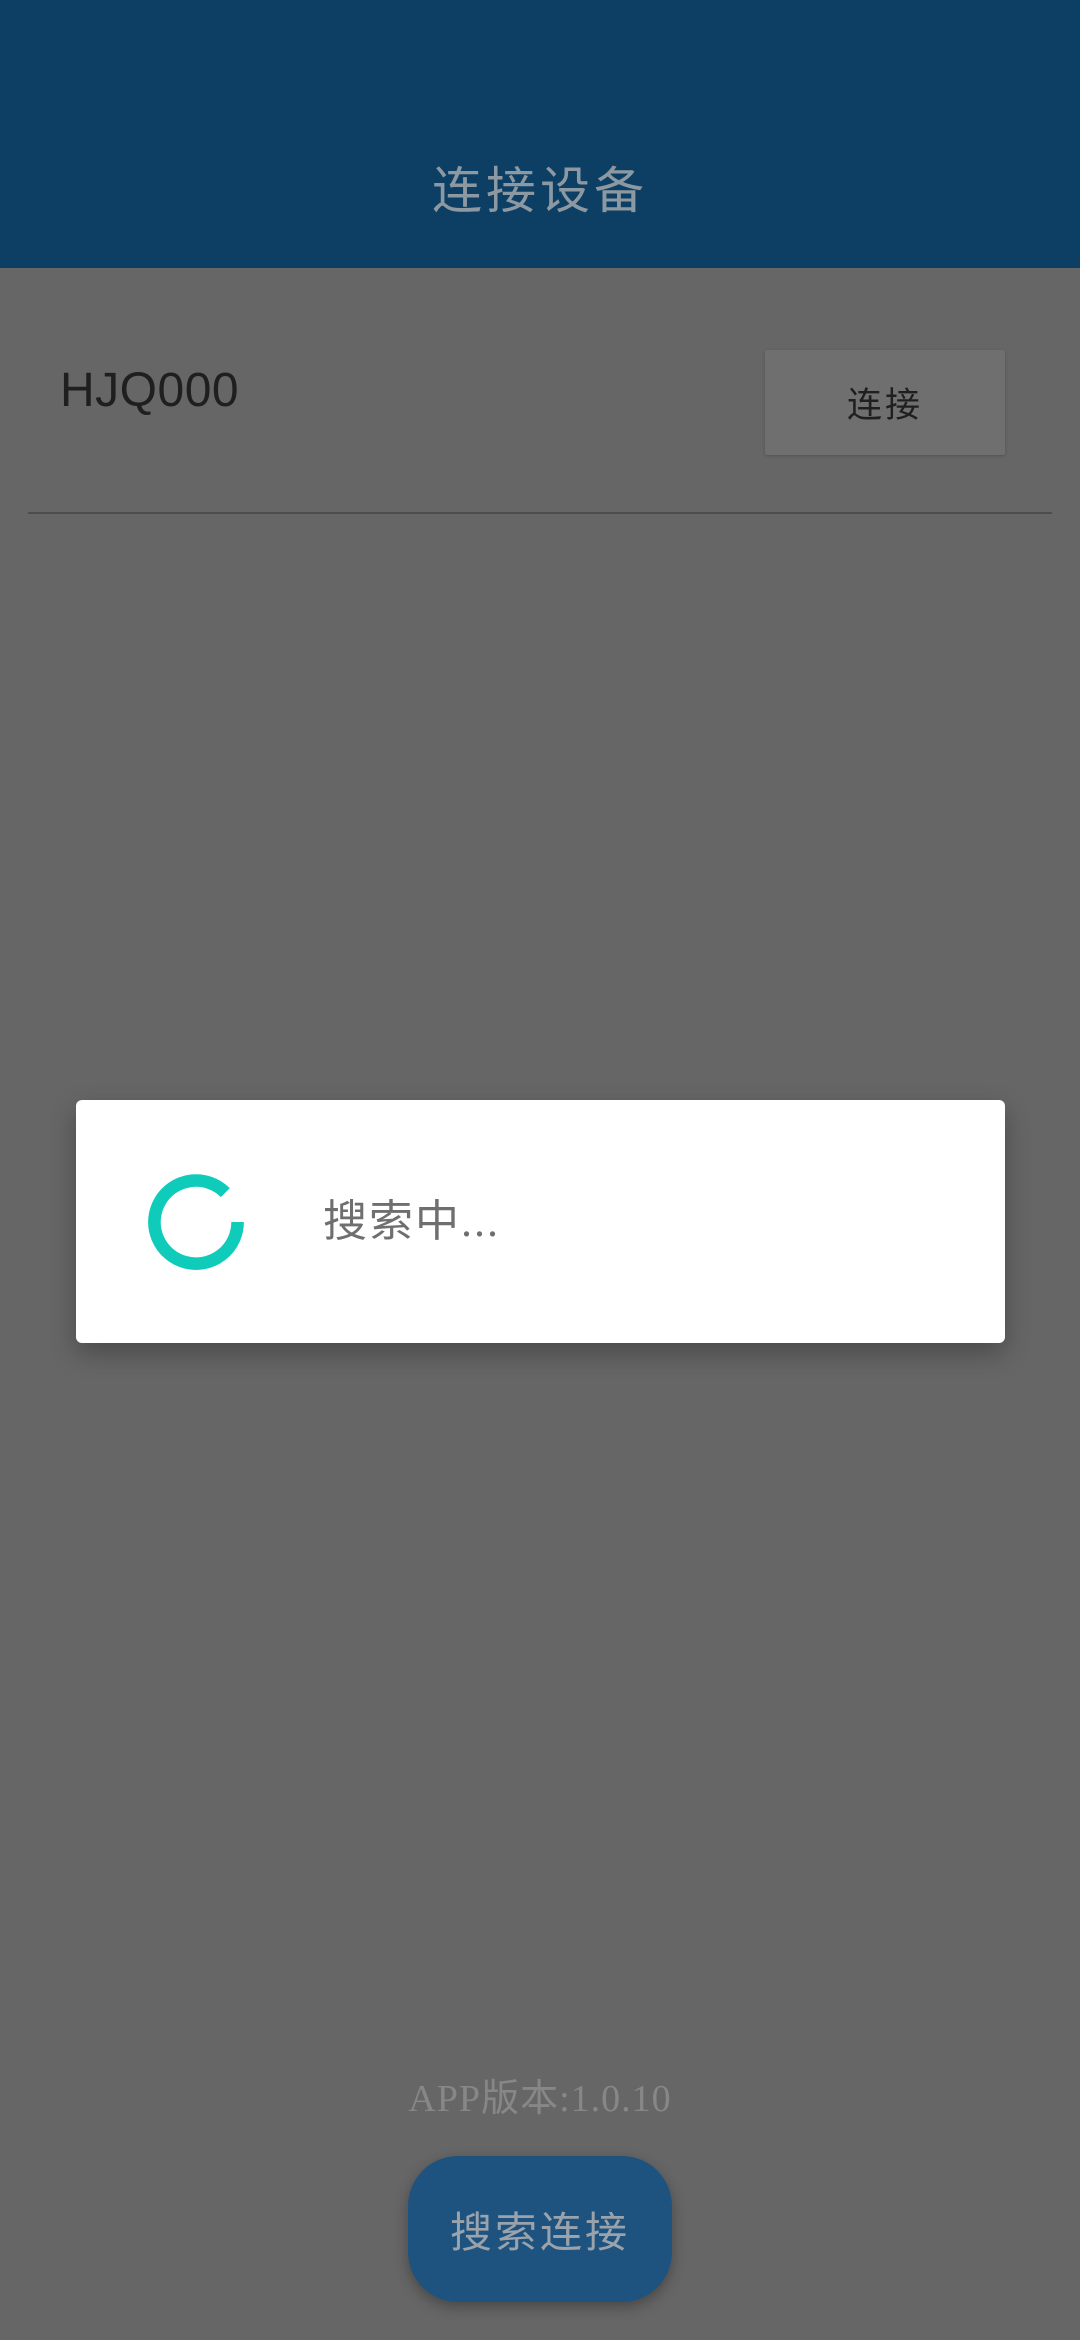  What do you see at coordinates (540, 513) in the screenshot?
I see `list-divider` at bounding box center [540, 513].